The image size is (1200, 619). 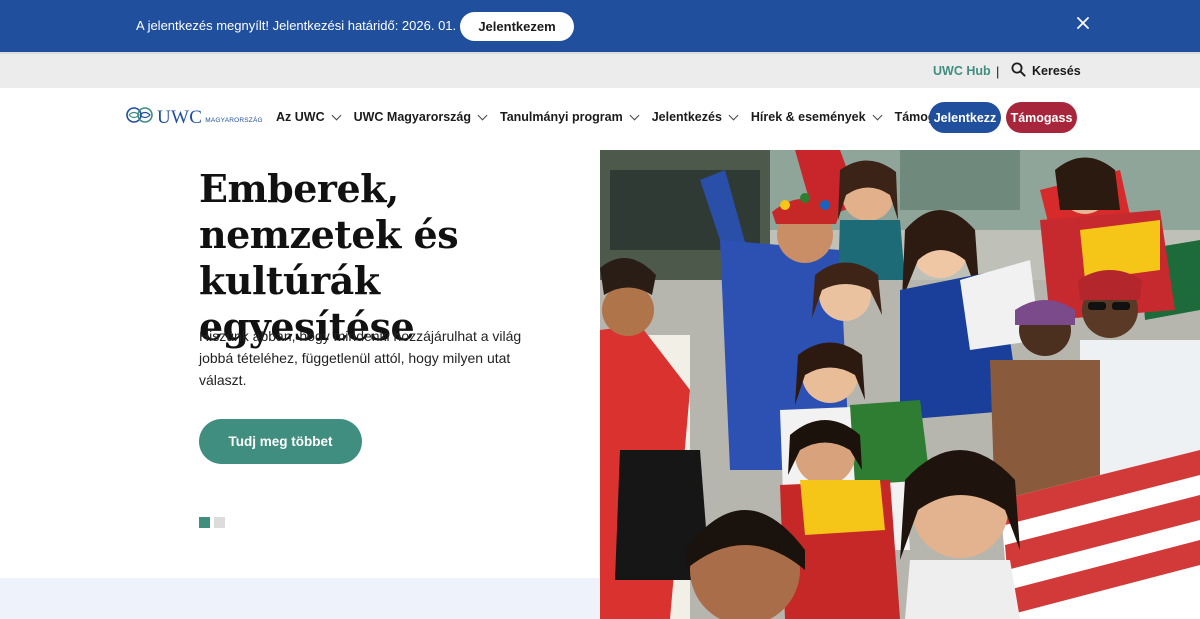 I want to click on support-button: Támogass, so click(x=1041, y=117).